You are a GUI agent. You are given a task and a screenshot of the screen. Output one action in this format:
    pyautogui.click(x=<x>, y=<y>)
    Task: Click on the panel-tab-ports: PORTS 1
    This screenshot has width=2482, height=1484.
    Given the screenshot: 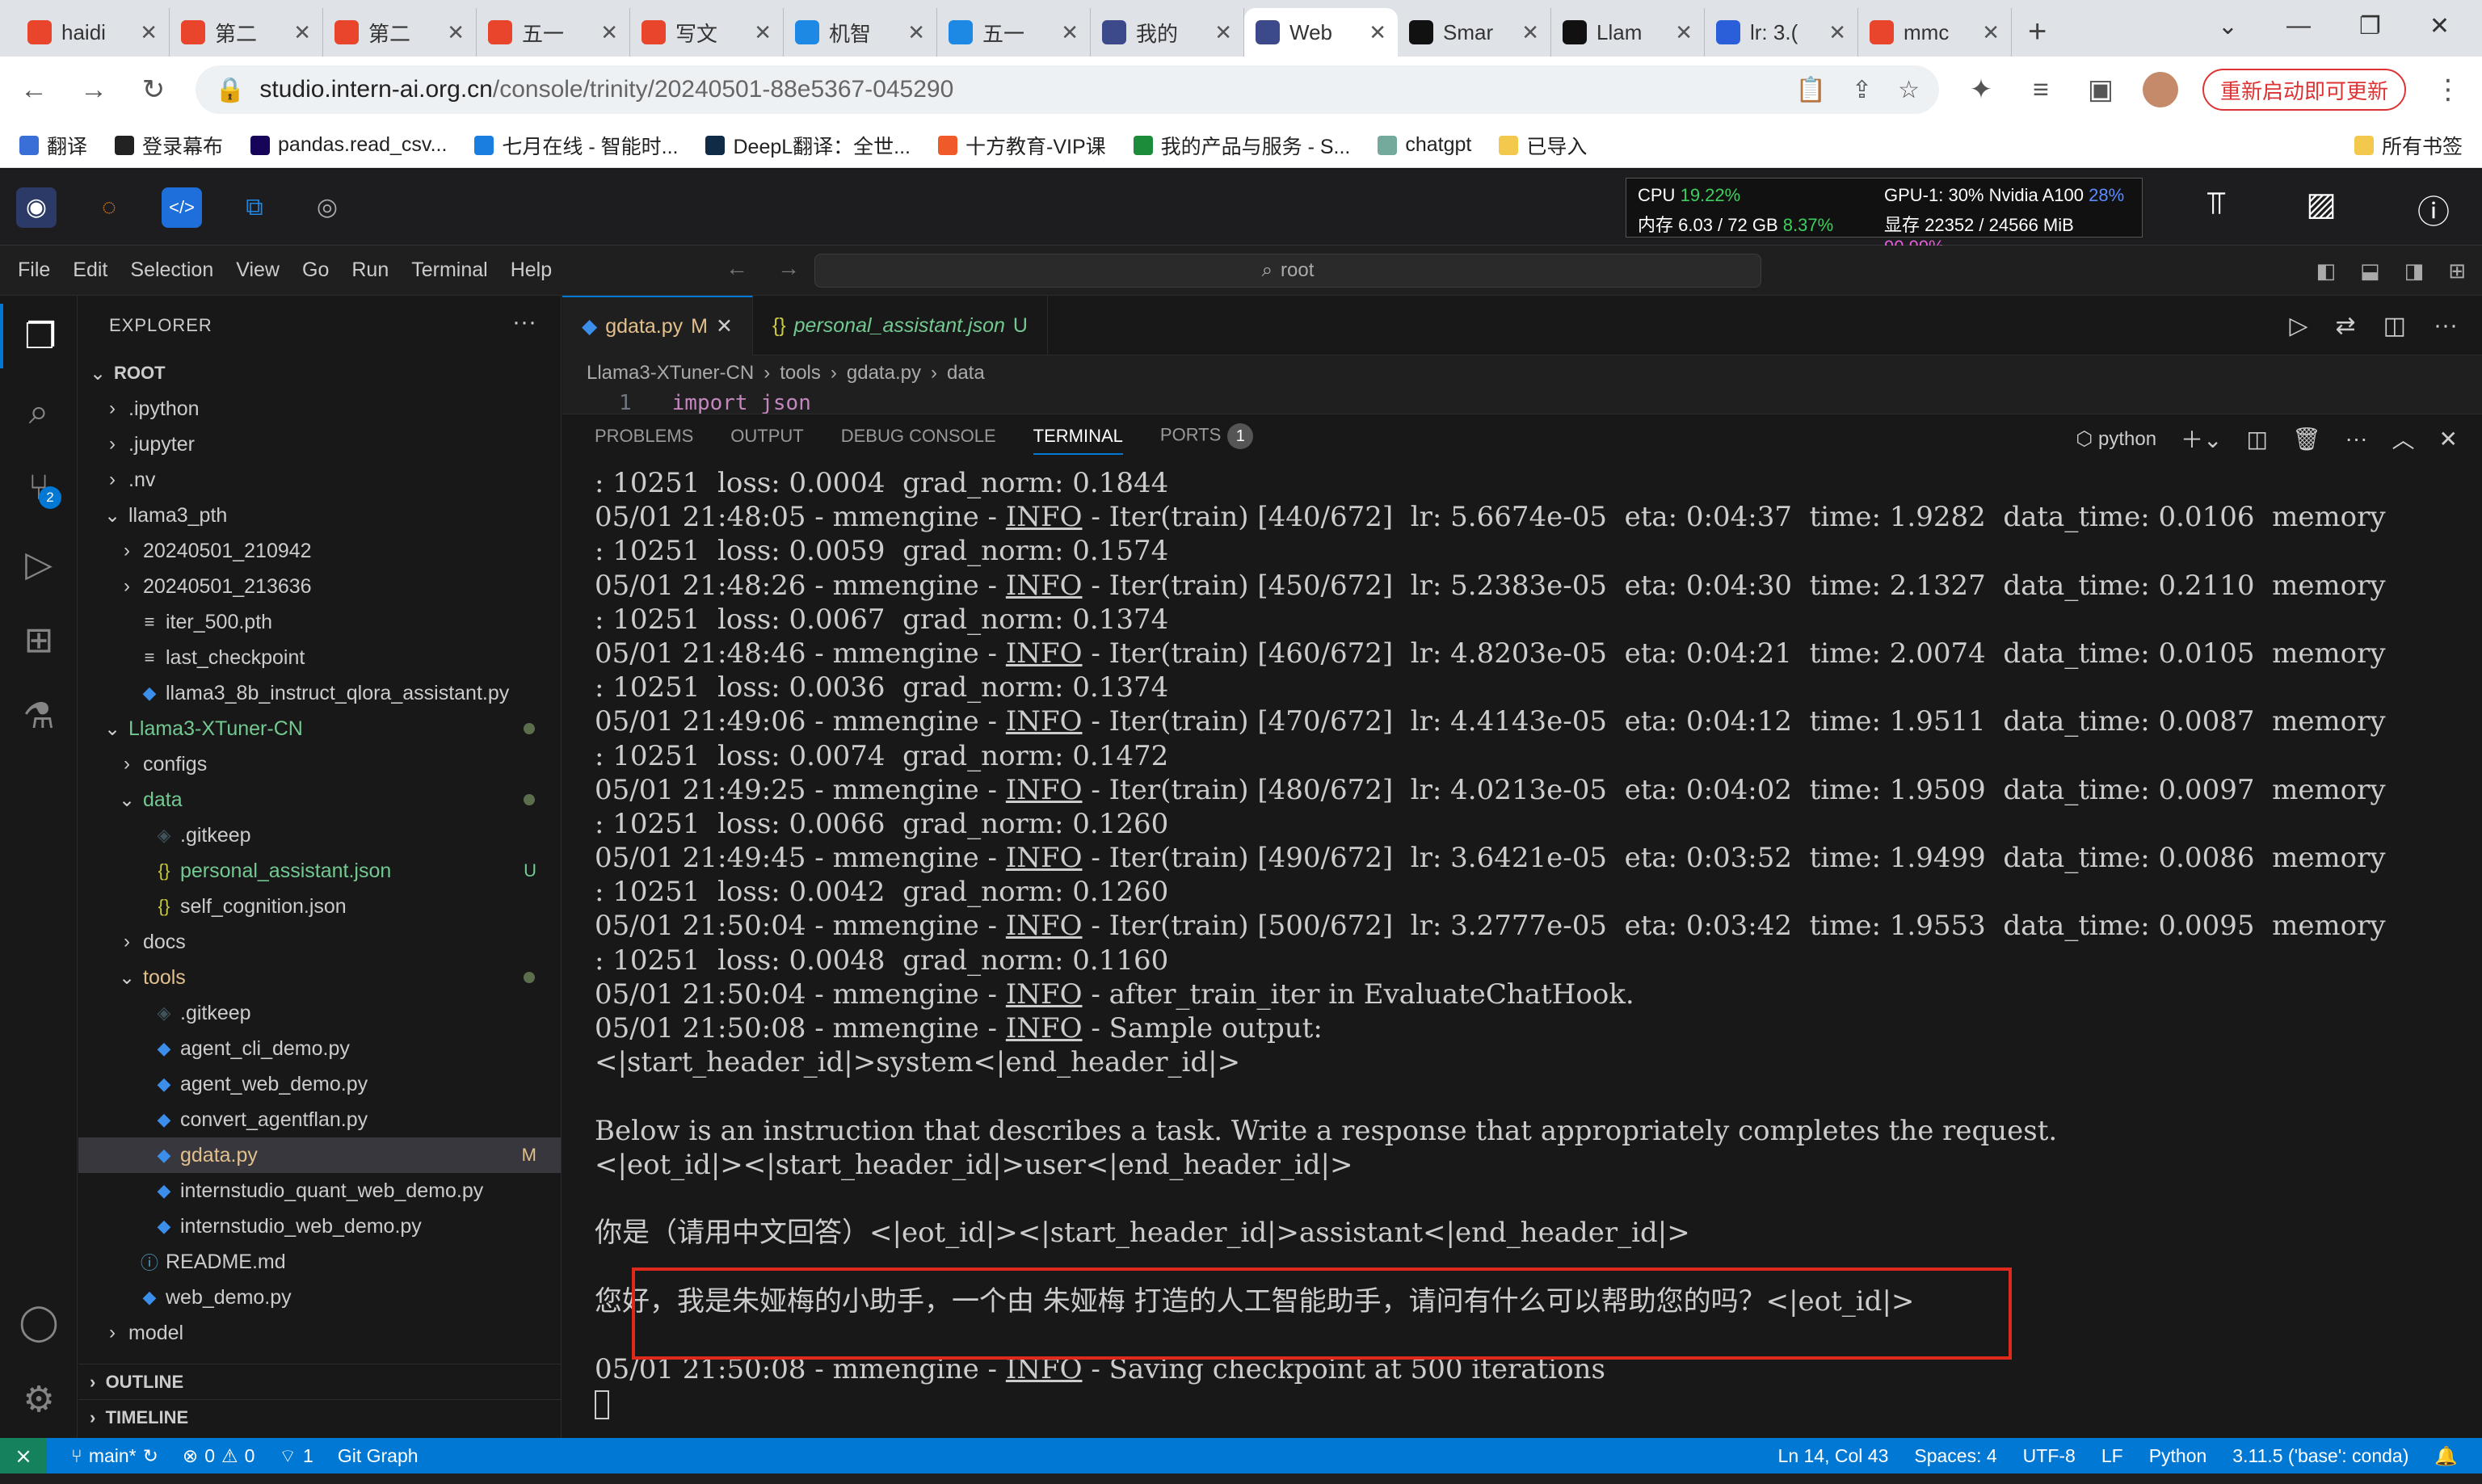 What is the action you would take?
    pyautogui.click(x=1207, y=436)
    